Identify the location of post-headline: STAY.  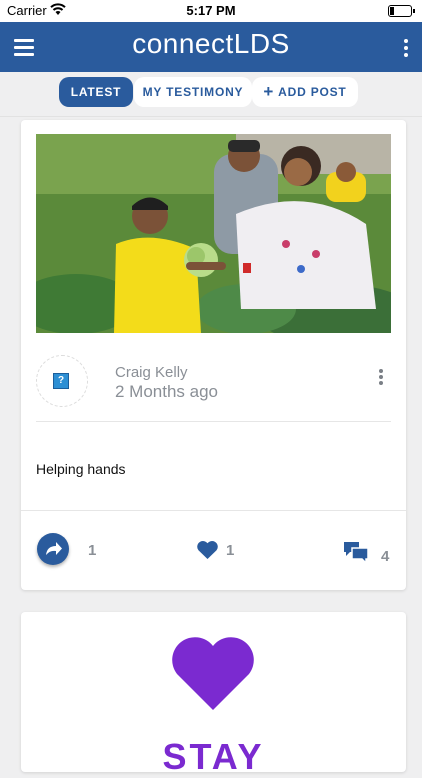
(213, 756).